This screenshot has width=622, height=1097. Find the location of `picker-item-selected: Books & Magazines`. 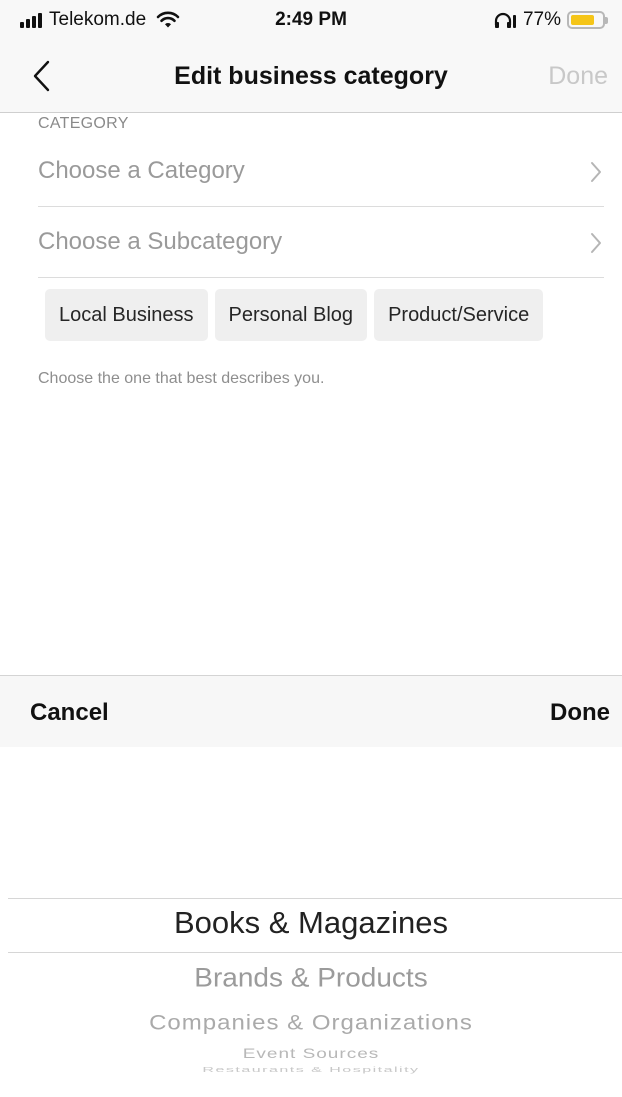

picker-item-selected: Books & Magazines is located at coordinates (311, 923).